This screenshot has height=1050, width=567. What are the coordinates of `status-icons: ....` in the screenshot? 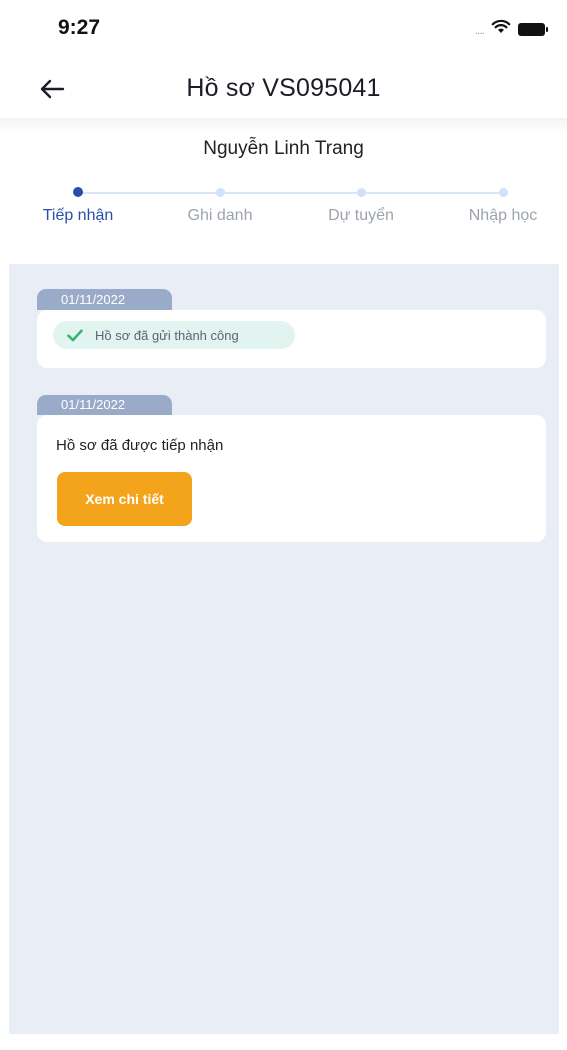 It's located at (511, 29).